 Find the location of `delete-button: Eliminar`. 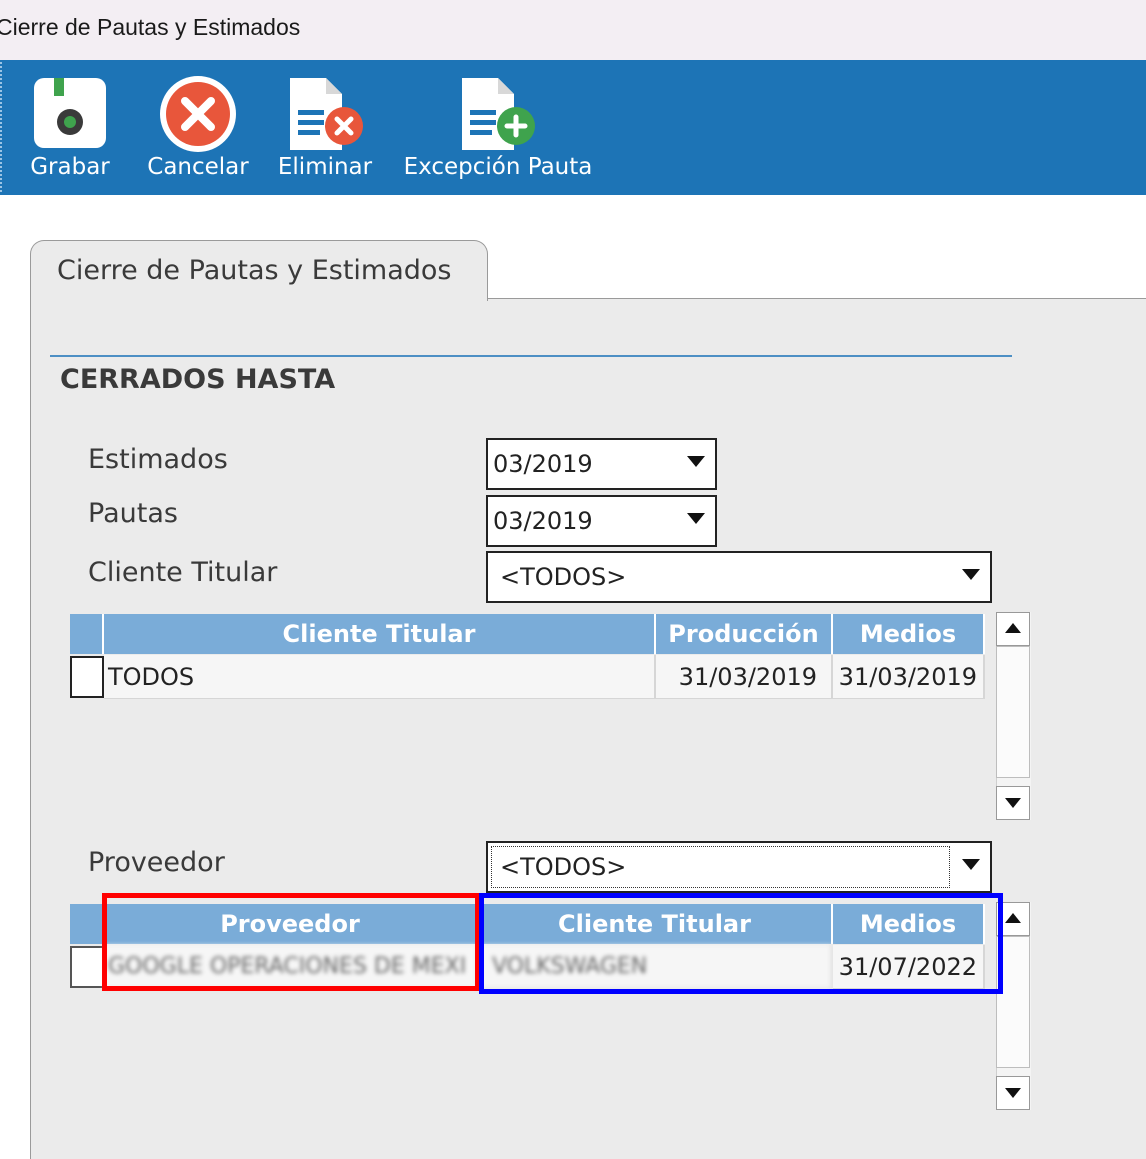

delete-button: Eliminar is located at coordinates (325, 130).